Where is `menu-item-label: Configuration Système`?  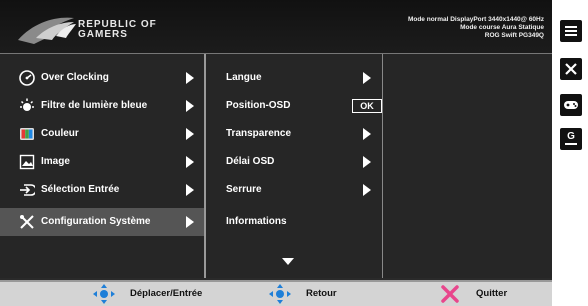 menu-item-label: Configuration Système is located at coordinates (96, 221).